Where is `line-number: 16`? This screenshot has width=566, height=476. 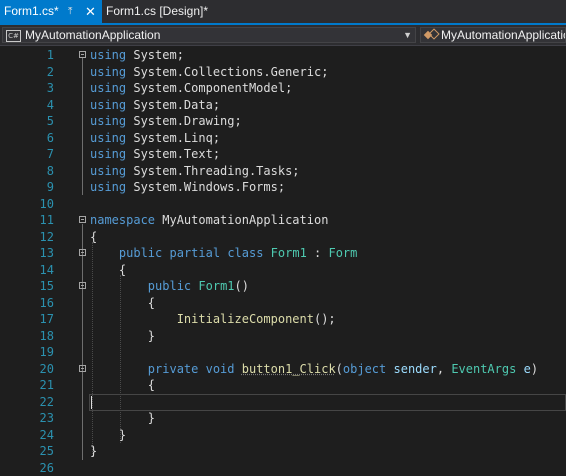 line-number: 16 is located at coordinates (27, 303).